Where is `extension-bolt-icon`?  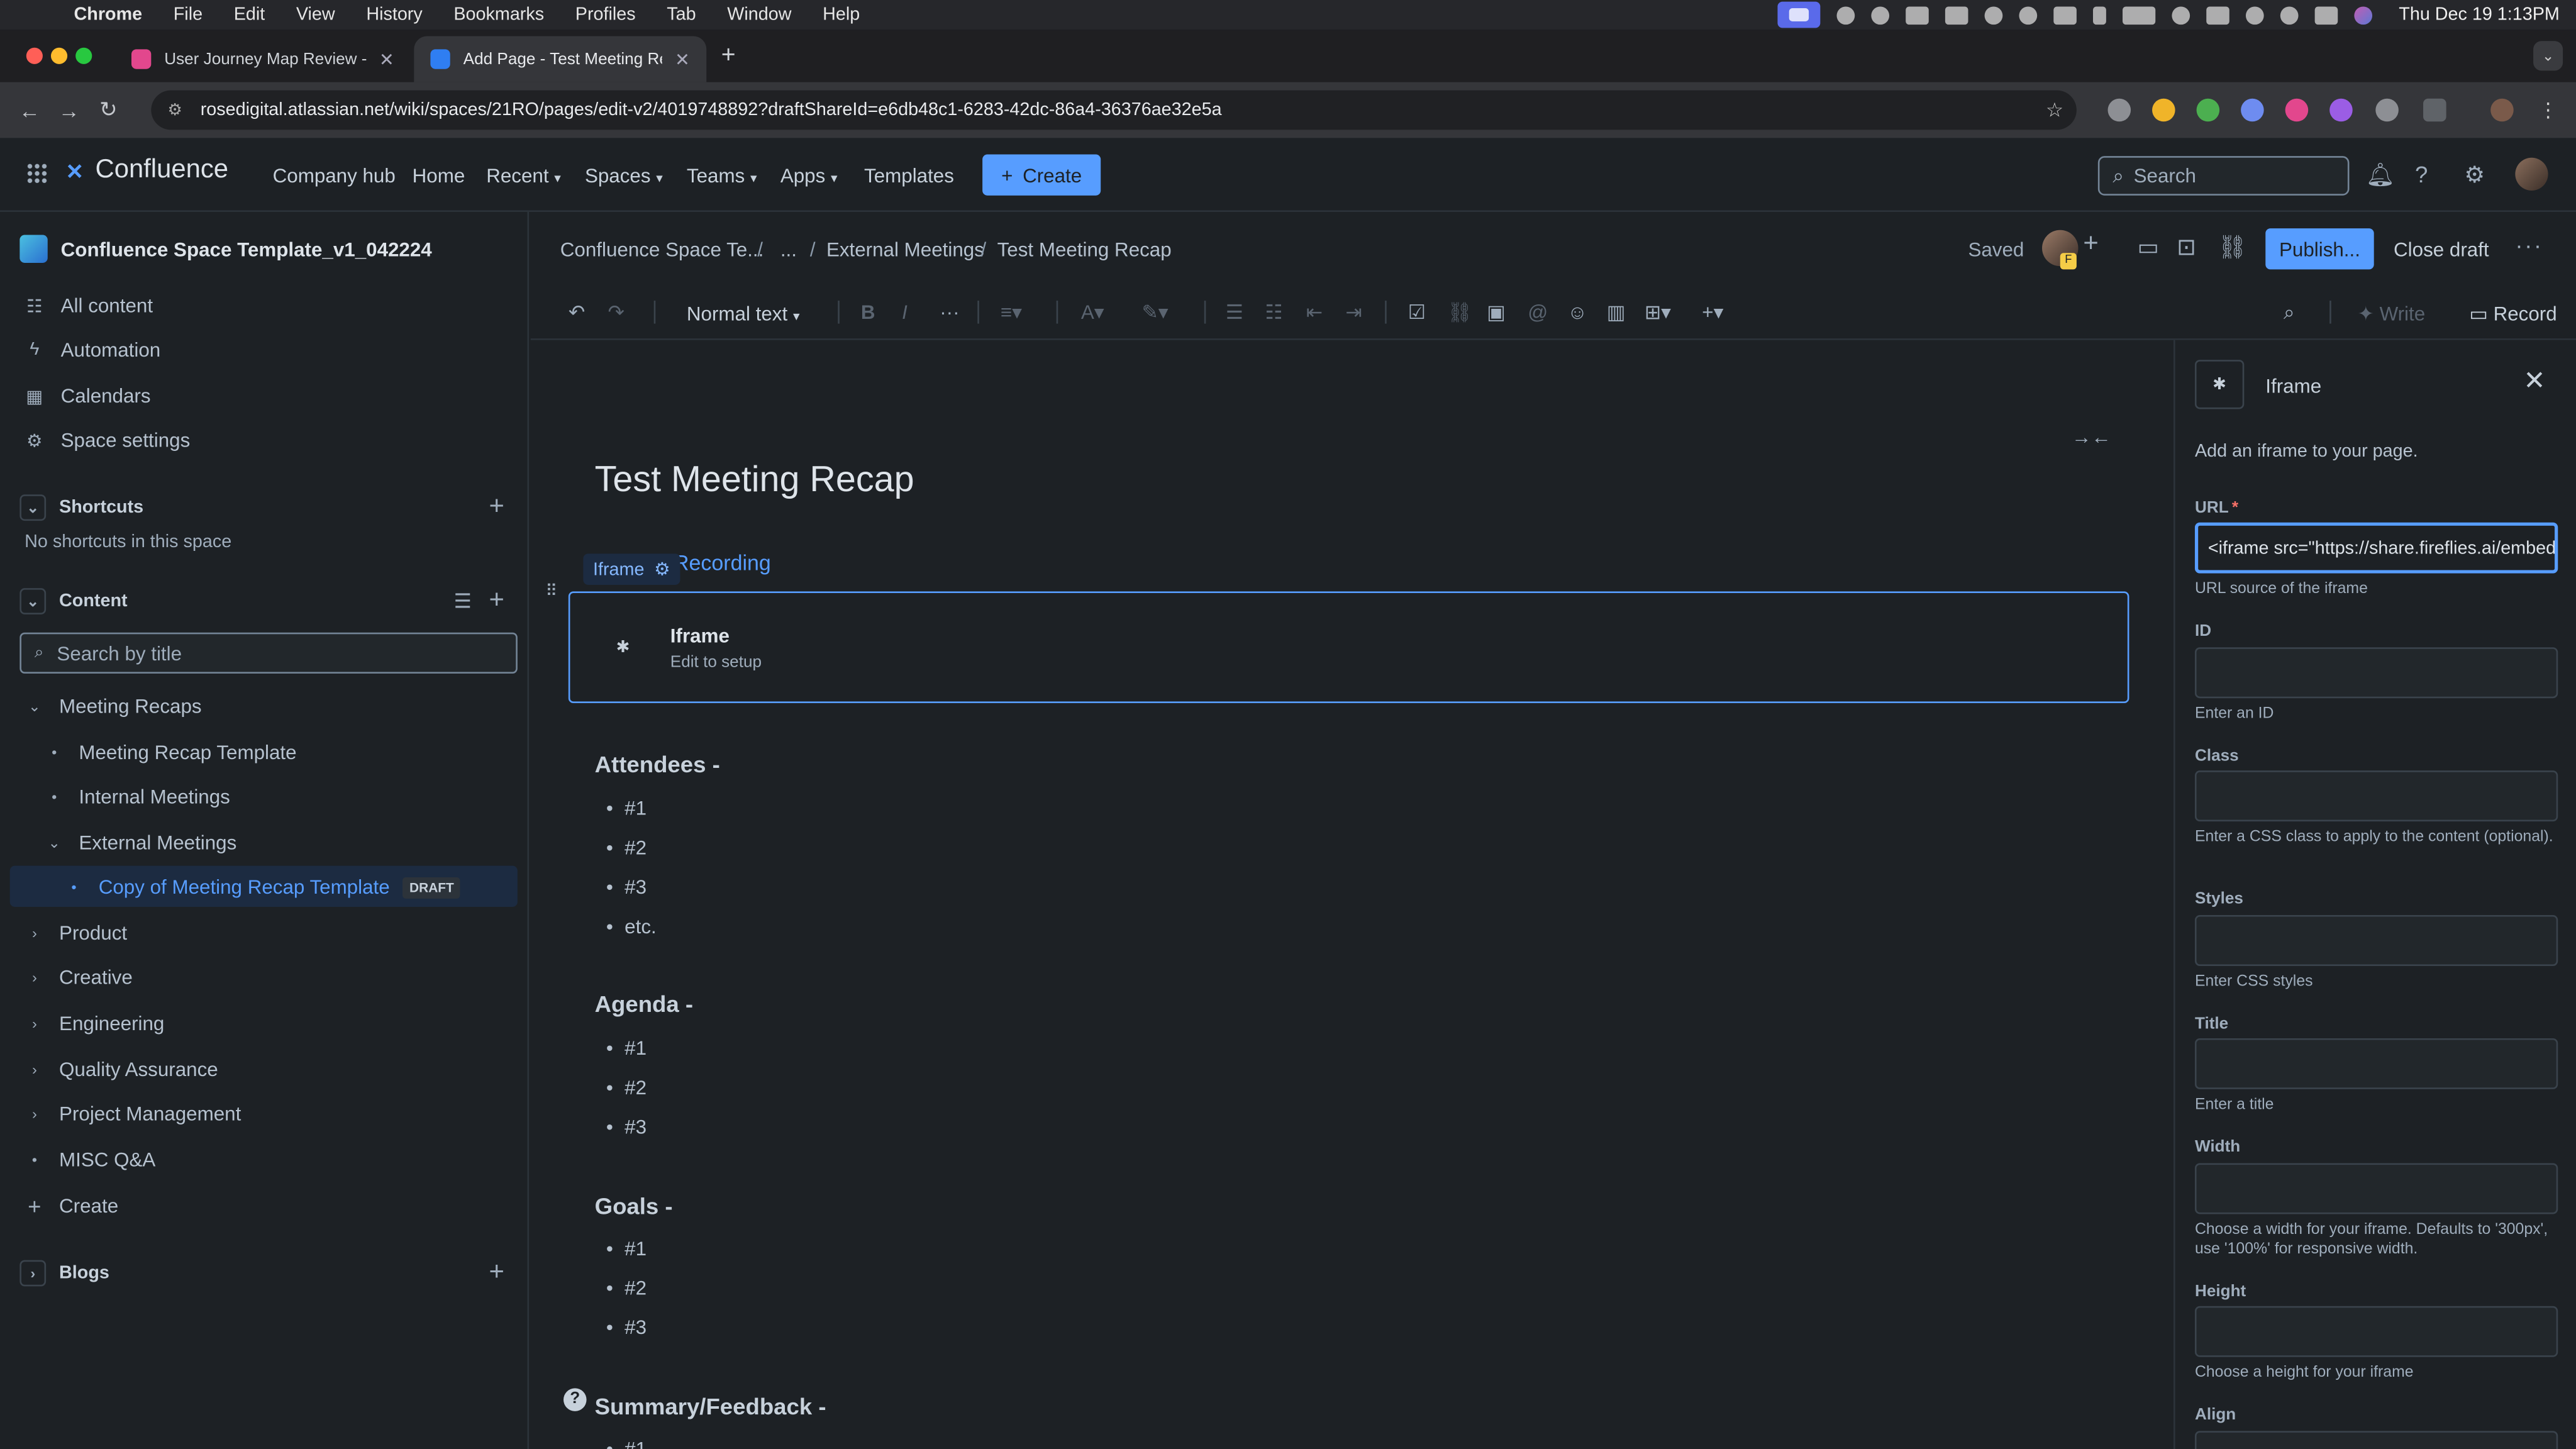 extension-bolt-icon is located at coordinates (2163, 110).